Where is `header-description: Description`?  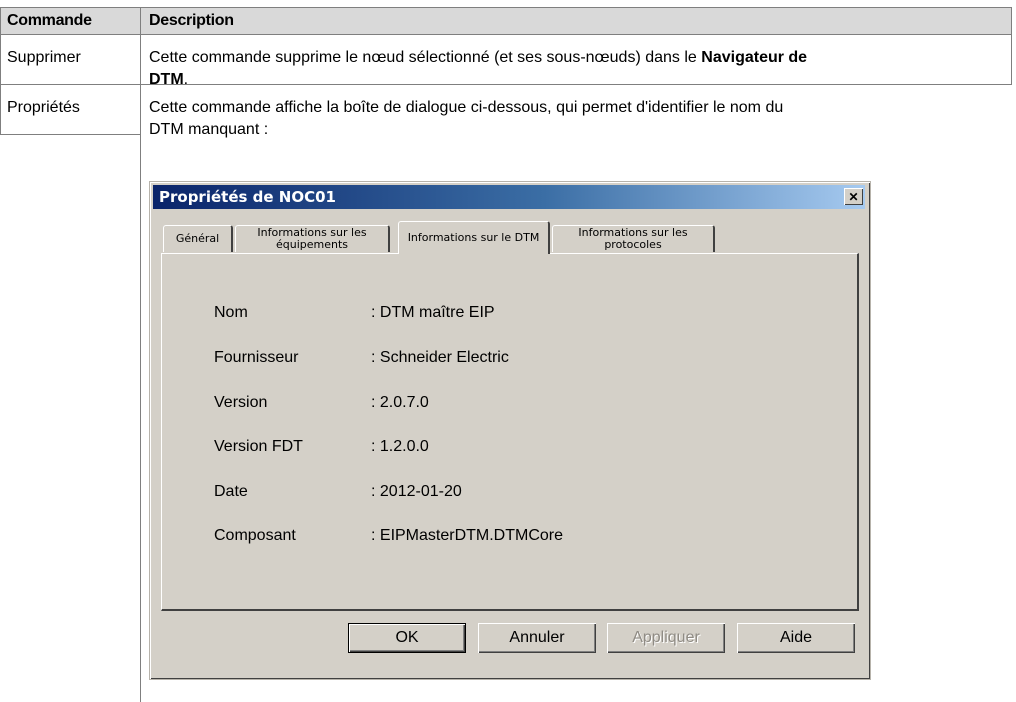
header-description: Description is located at coordinates (191, 20).